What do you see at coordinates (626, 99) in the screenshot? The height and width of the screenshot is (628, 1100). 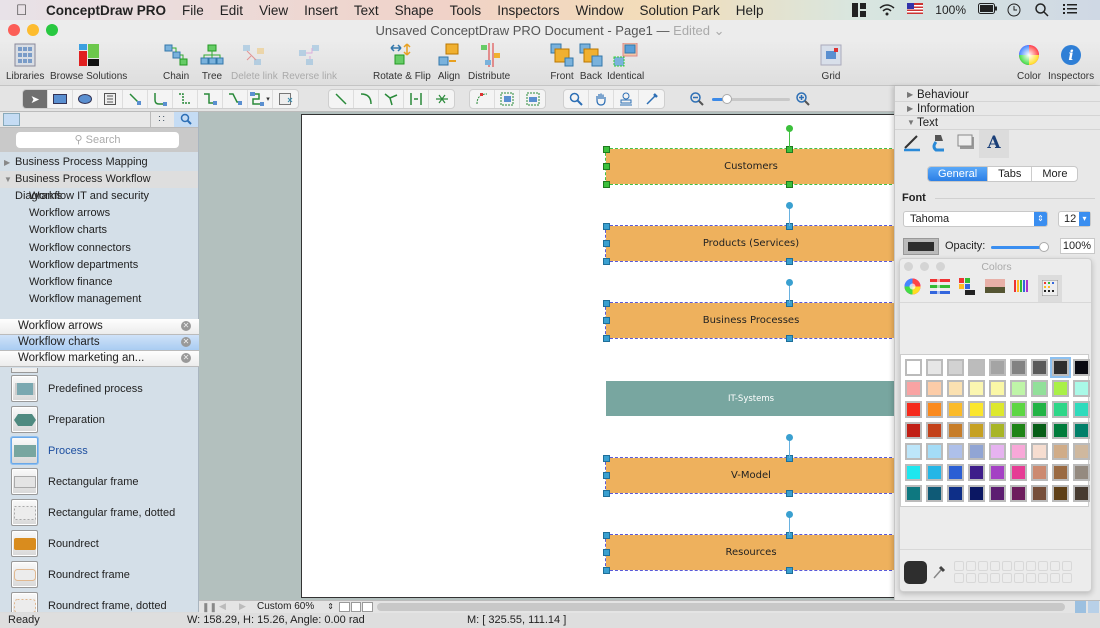 I see `stamp-tool-icon` at bounding box center [626, 99].